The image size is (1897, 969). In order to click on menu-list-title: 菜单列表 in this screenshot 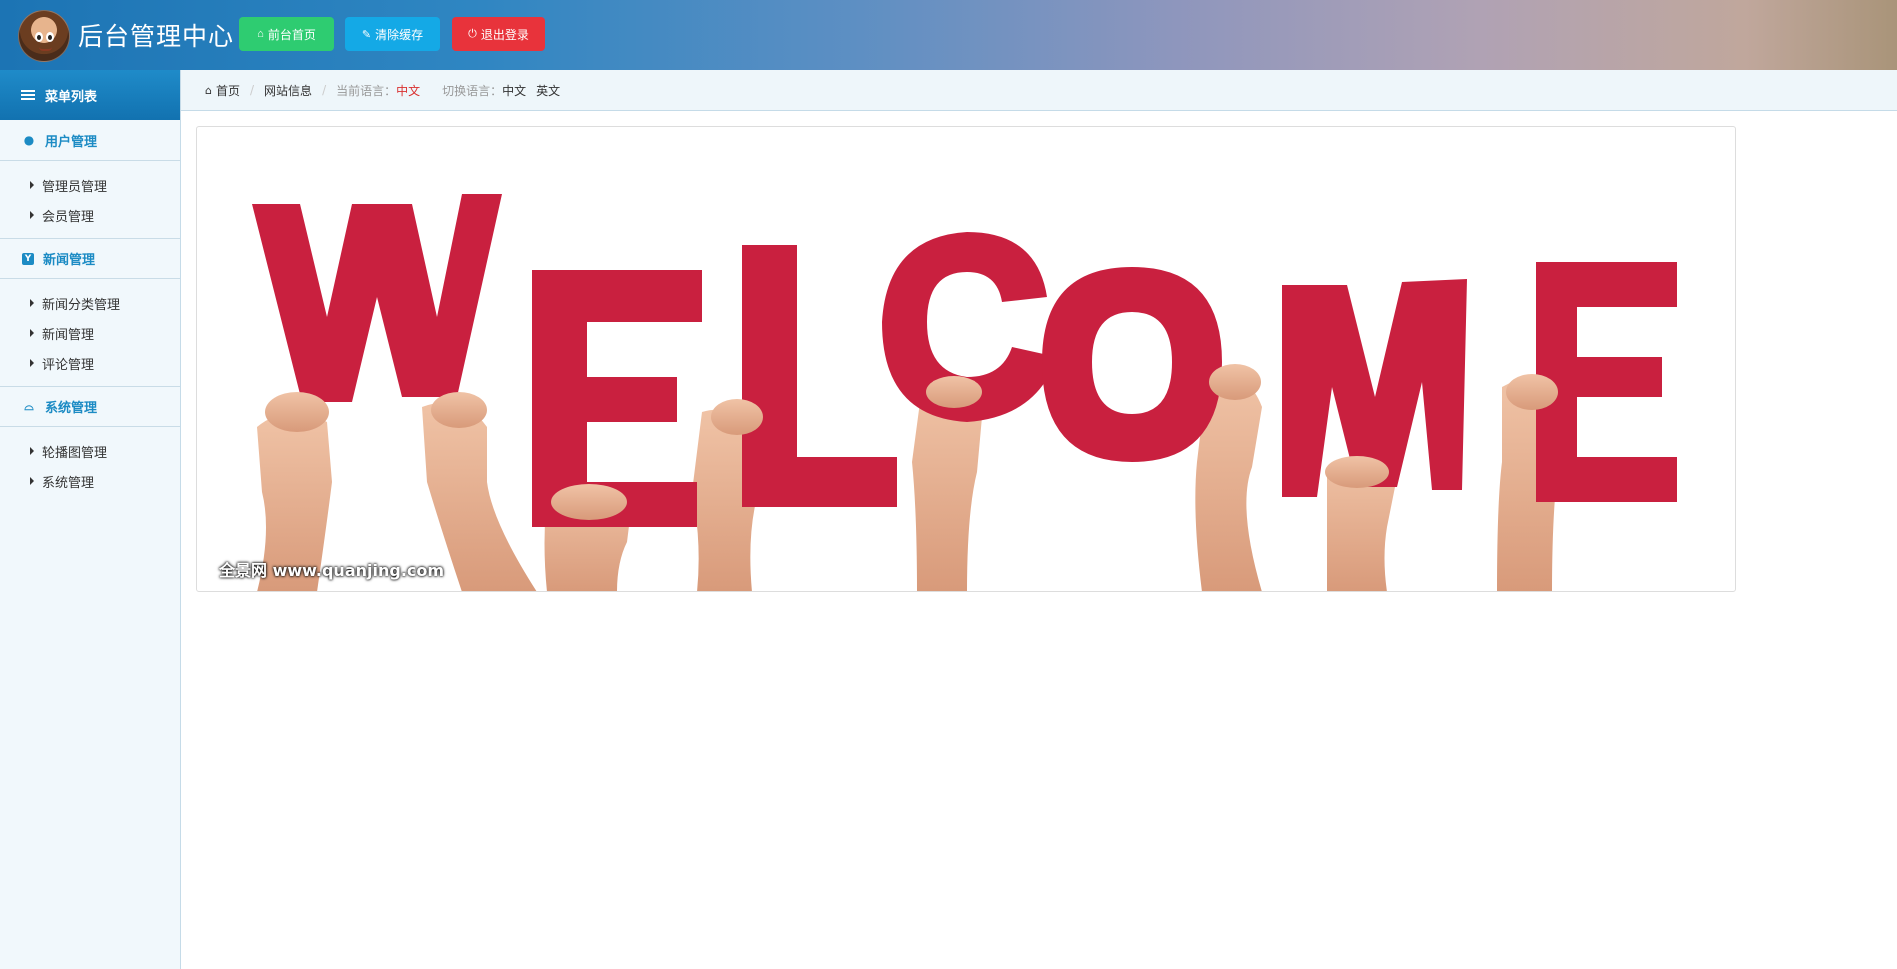, I will do `click(90, 95)`.